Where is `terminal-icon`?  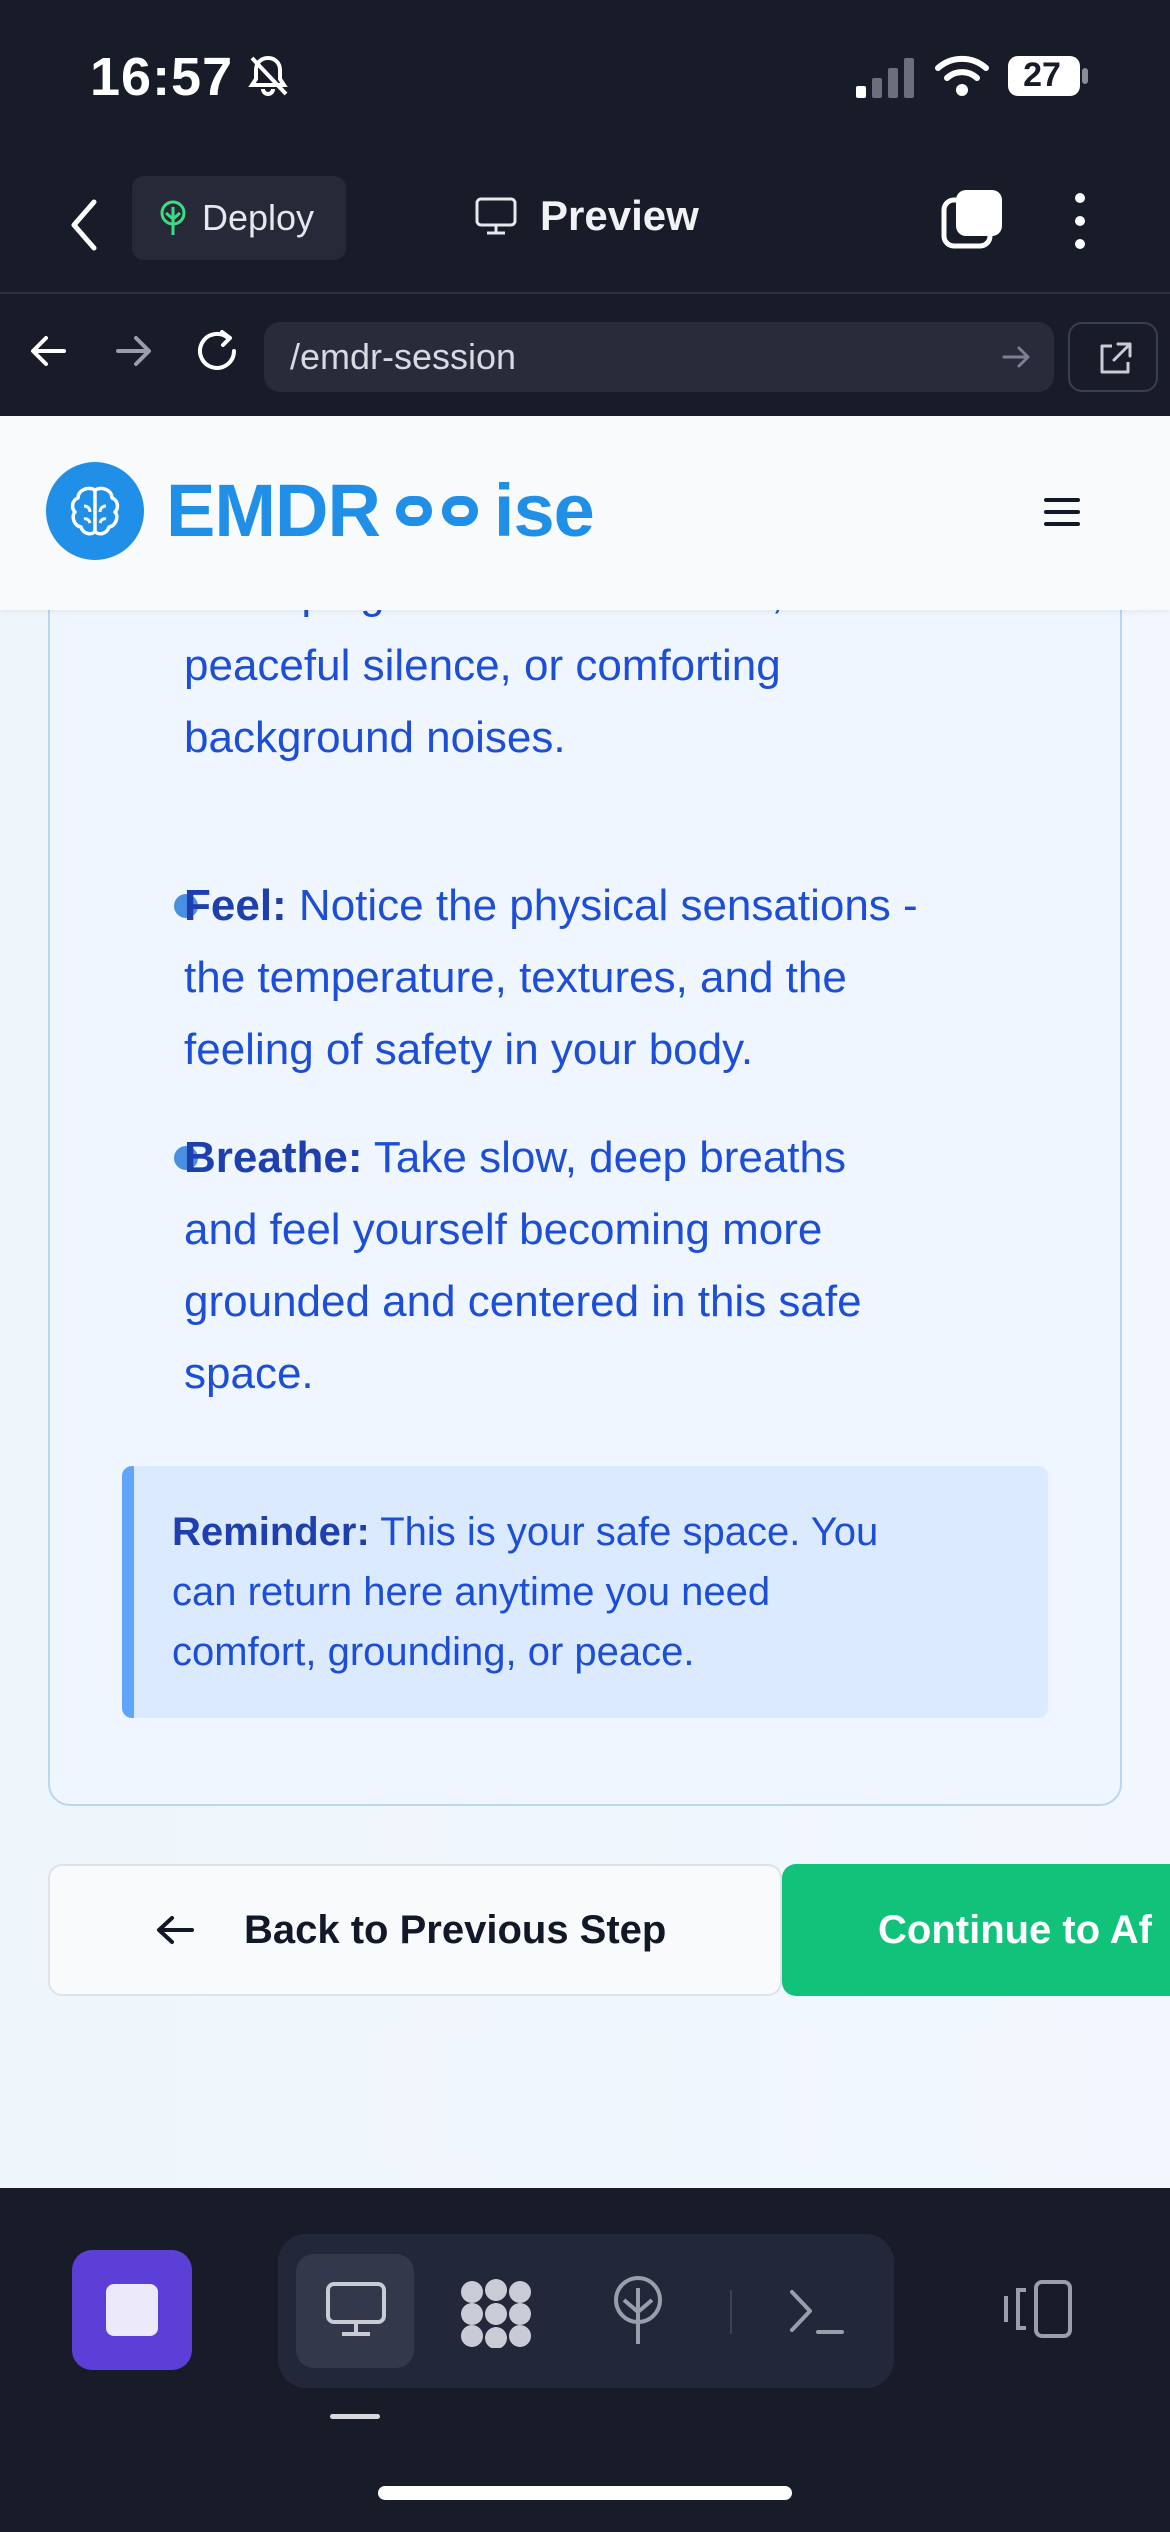 terminal-icon is located at coordinates (816, 2311).